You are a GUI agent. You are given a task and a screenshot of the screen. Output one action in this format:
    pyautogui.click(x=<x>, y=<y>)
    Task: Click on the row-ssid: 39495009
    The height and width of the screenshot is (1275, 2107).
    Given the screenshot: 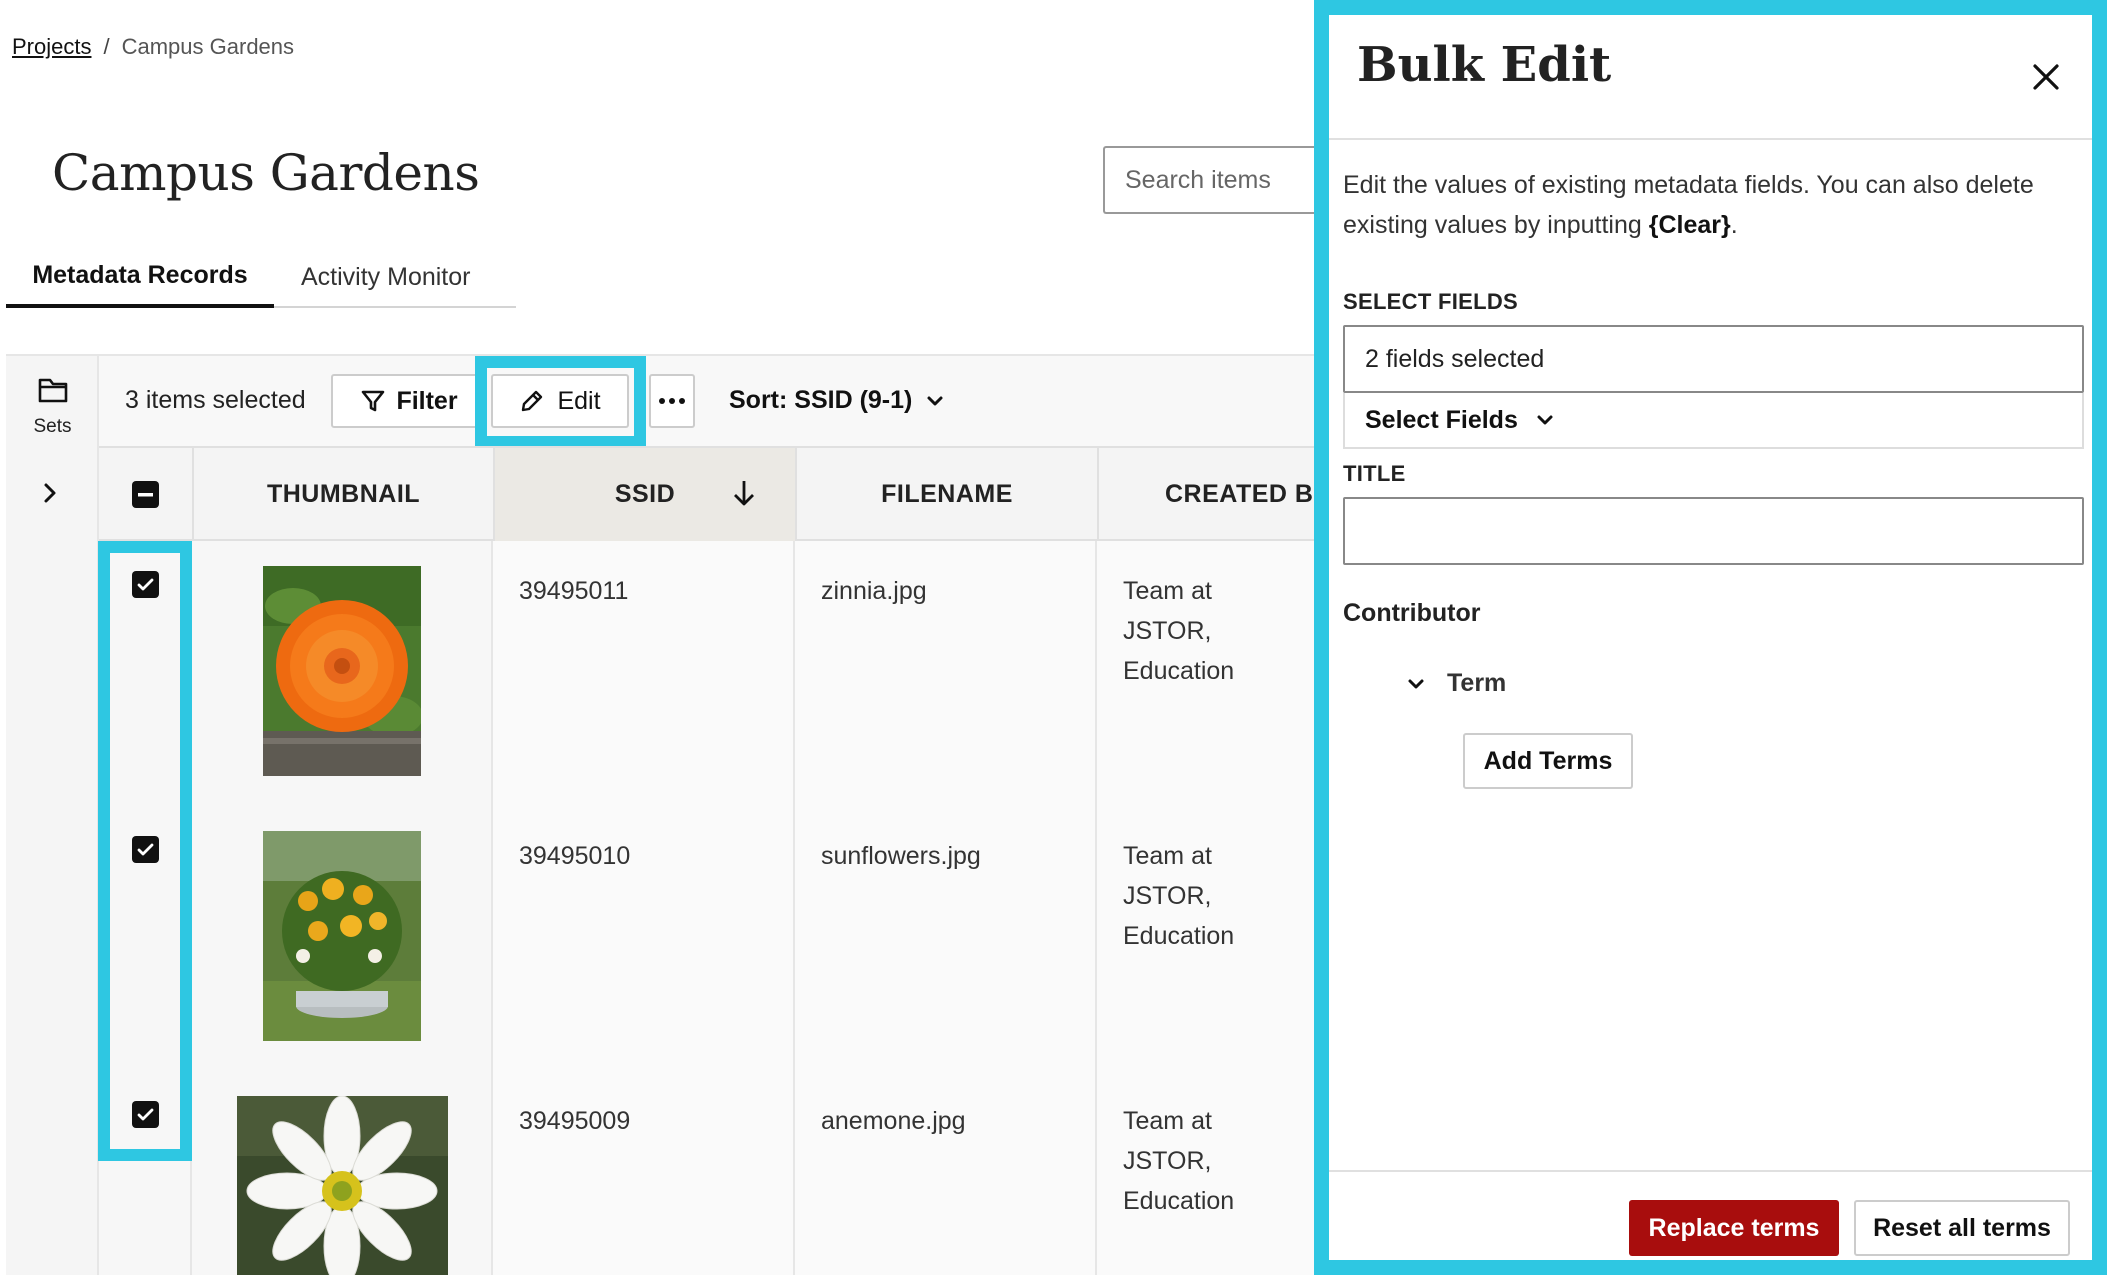 What is the action you would take?
    pyautogui.click(x=644, y=1173)
    